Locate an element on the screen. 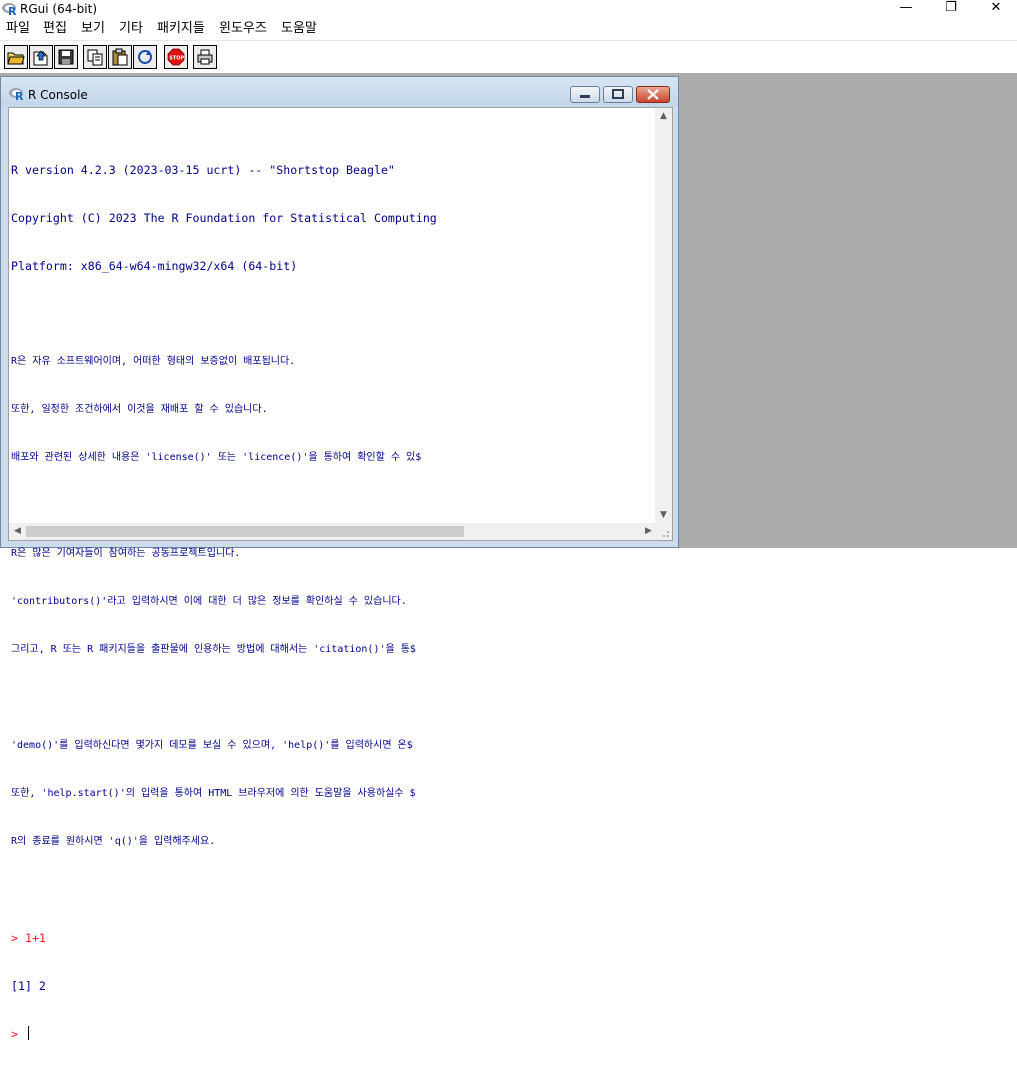  console-title-bar: R R Console is located at coordinates (339, 92).